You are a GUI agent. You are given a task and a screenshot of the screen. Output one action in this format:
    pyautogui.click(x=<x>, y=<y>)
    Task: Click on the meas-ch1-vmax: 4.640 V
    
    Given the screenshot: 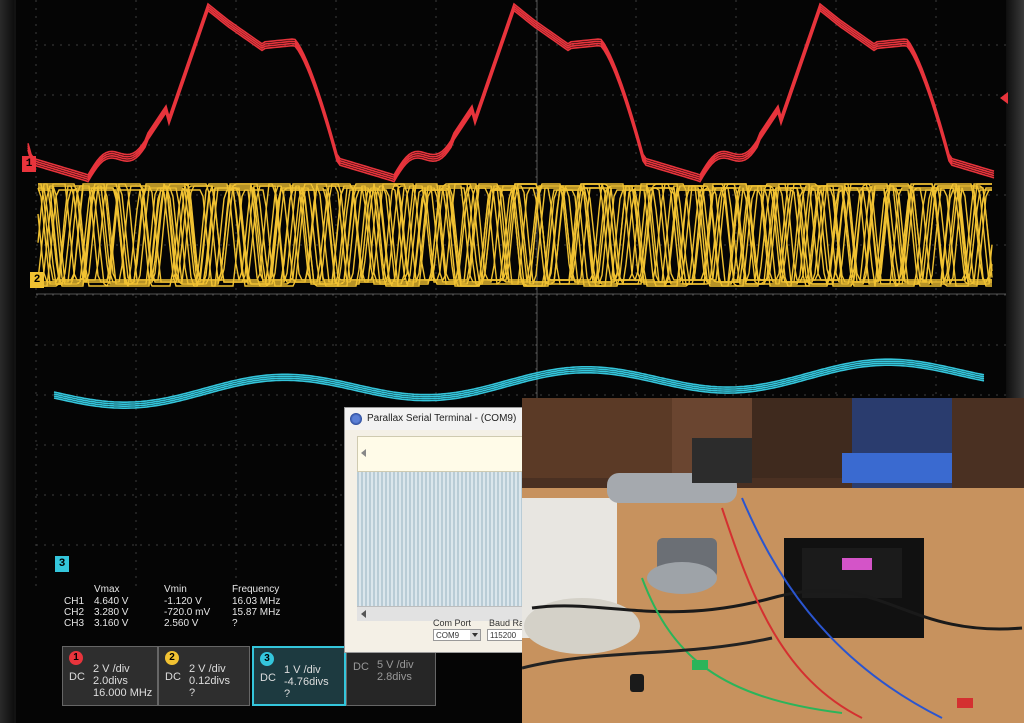 What is the action you would take?
    pyautogui.click(x=111, y=601)
    